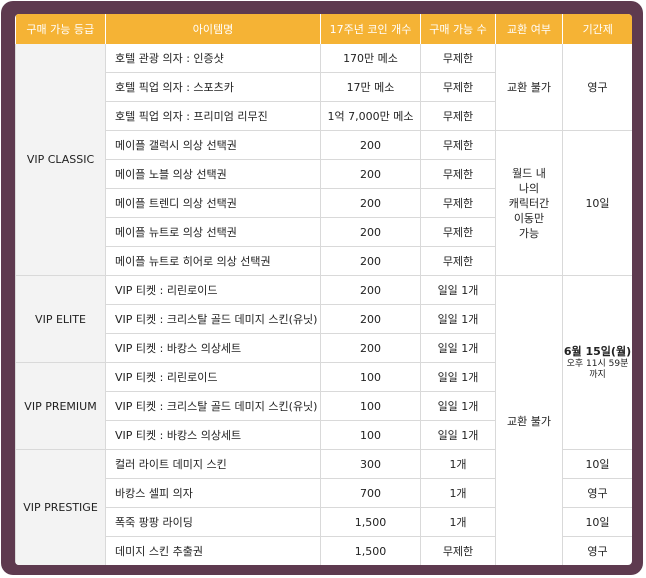 Image resolution: width=646 pixels, height=578 pixels. What do you see at coordinates (213, 87) in the screenshot?
I see `item-name: 호텔 픽업 의자 : 스포츠카` at bounding box center [213, 87].